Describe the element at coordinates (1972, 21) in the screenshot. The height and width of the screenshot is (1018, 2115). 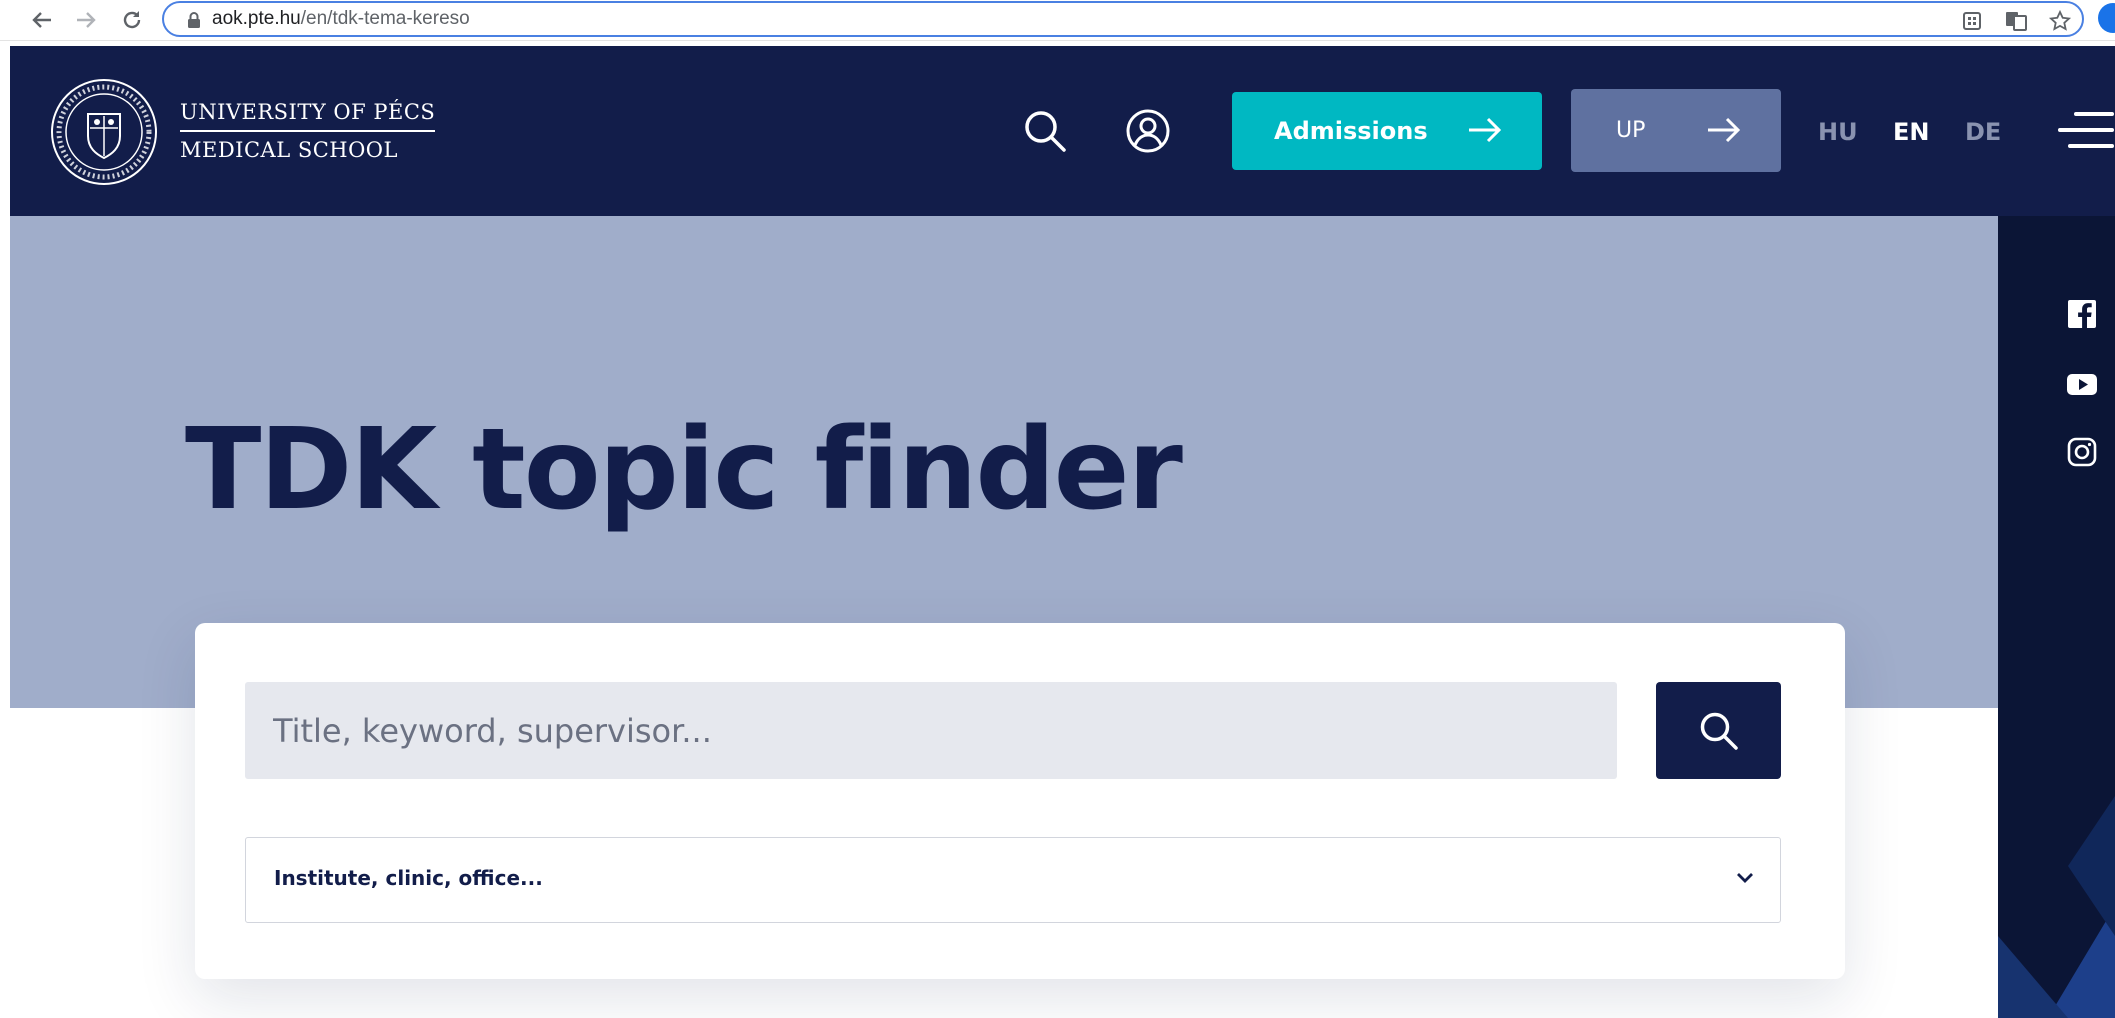
I see `apps-icon` at that location.